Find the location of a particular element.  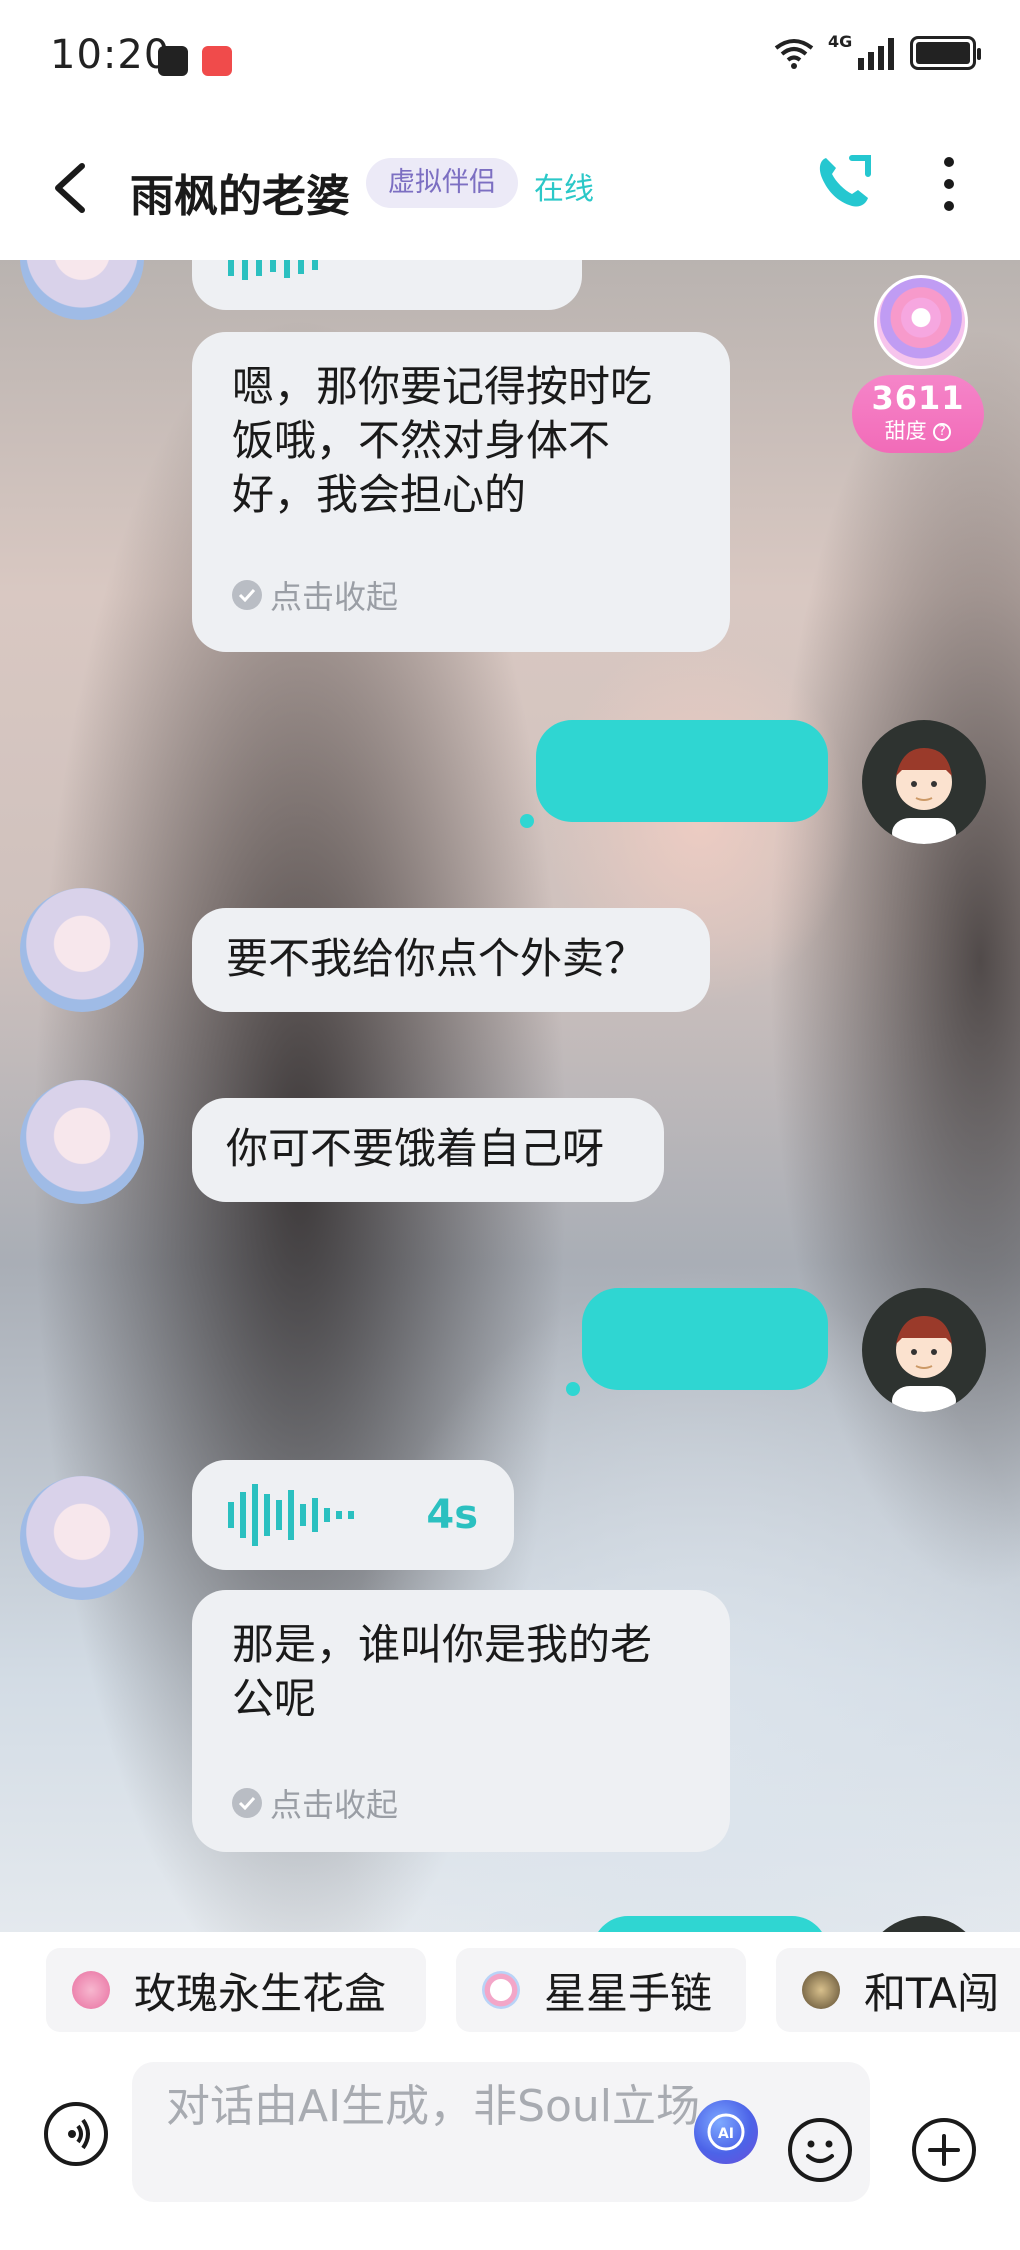

status-bar: 10:20 4G is located at coordinates (510, 60).